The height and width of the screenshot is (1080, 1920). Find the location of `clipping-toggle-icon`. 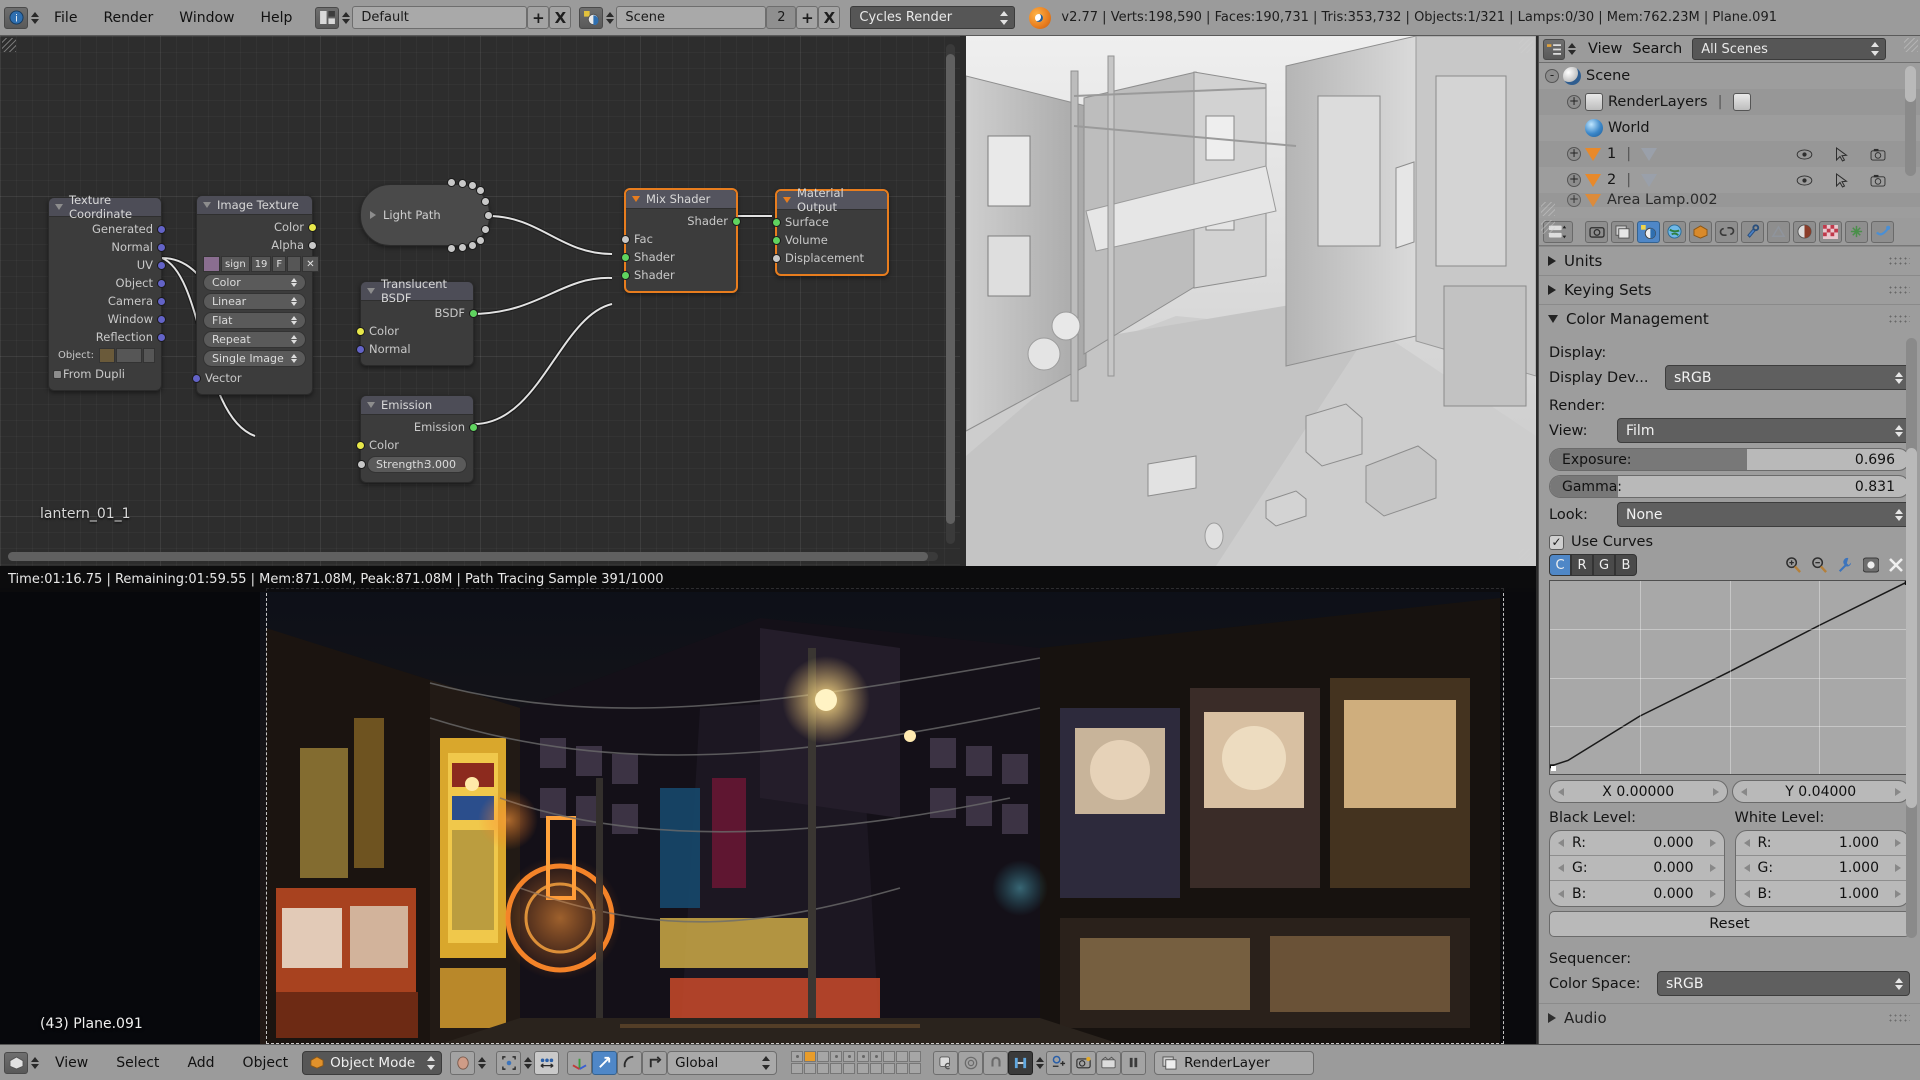

clipping-toggle-icon is located at coordinates (1871, 565).